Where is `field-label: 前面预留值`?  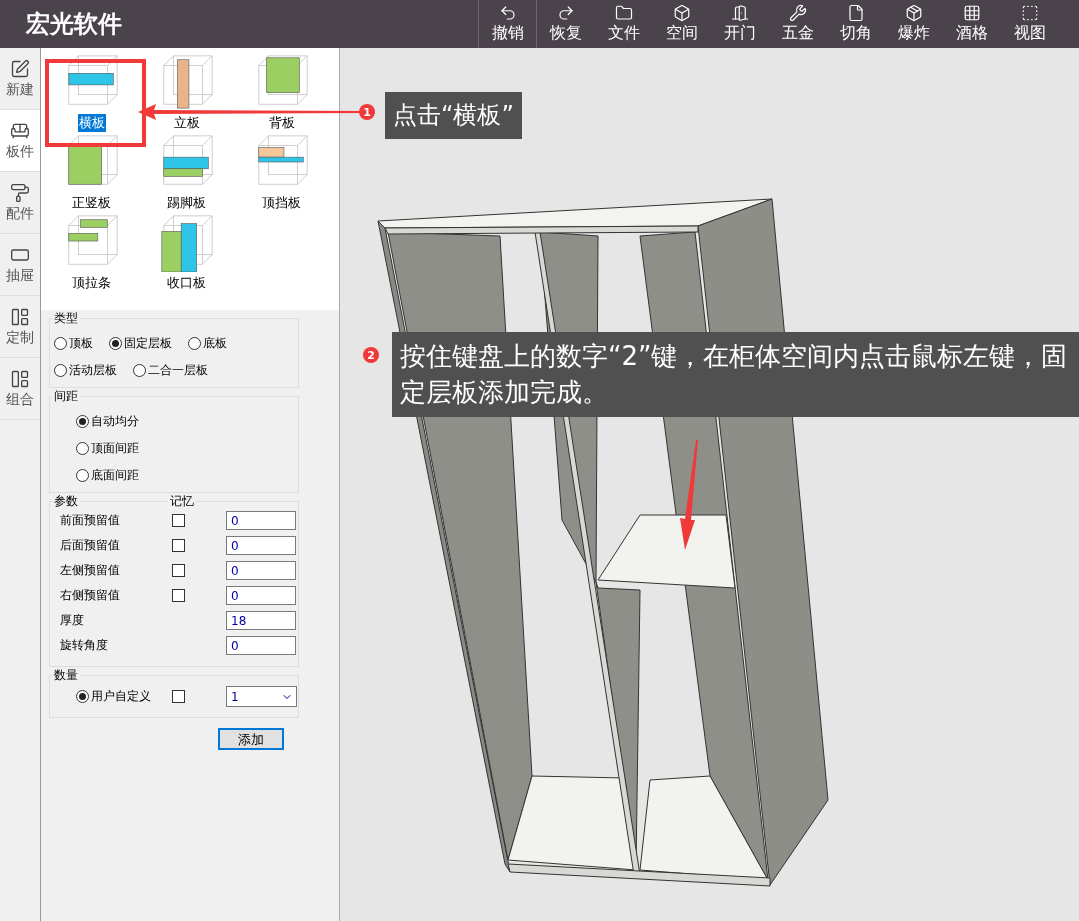
field-label: 前面预留值 is located at coordinates (90, 520).